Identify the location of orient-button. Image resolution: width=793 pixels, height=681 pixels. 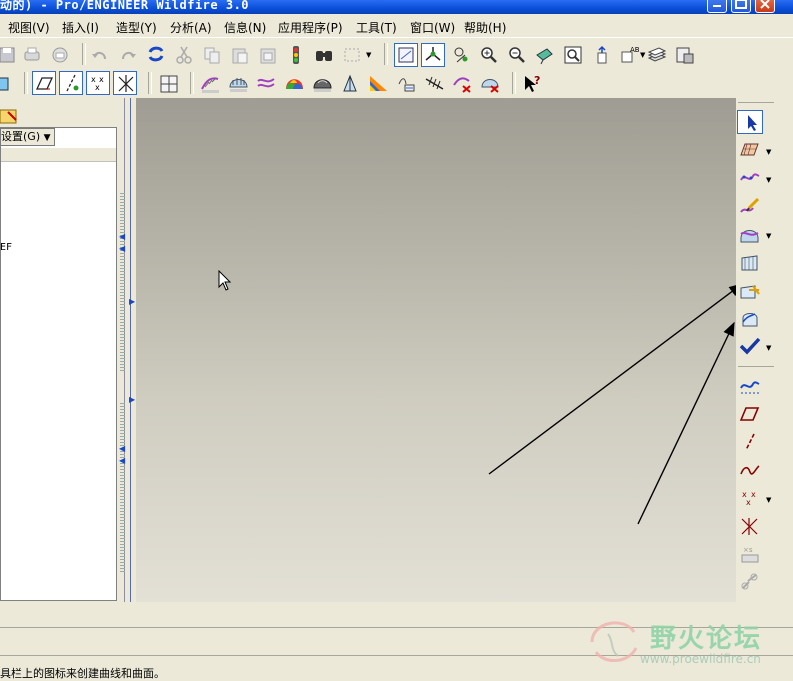
(545, 55).